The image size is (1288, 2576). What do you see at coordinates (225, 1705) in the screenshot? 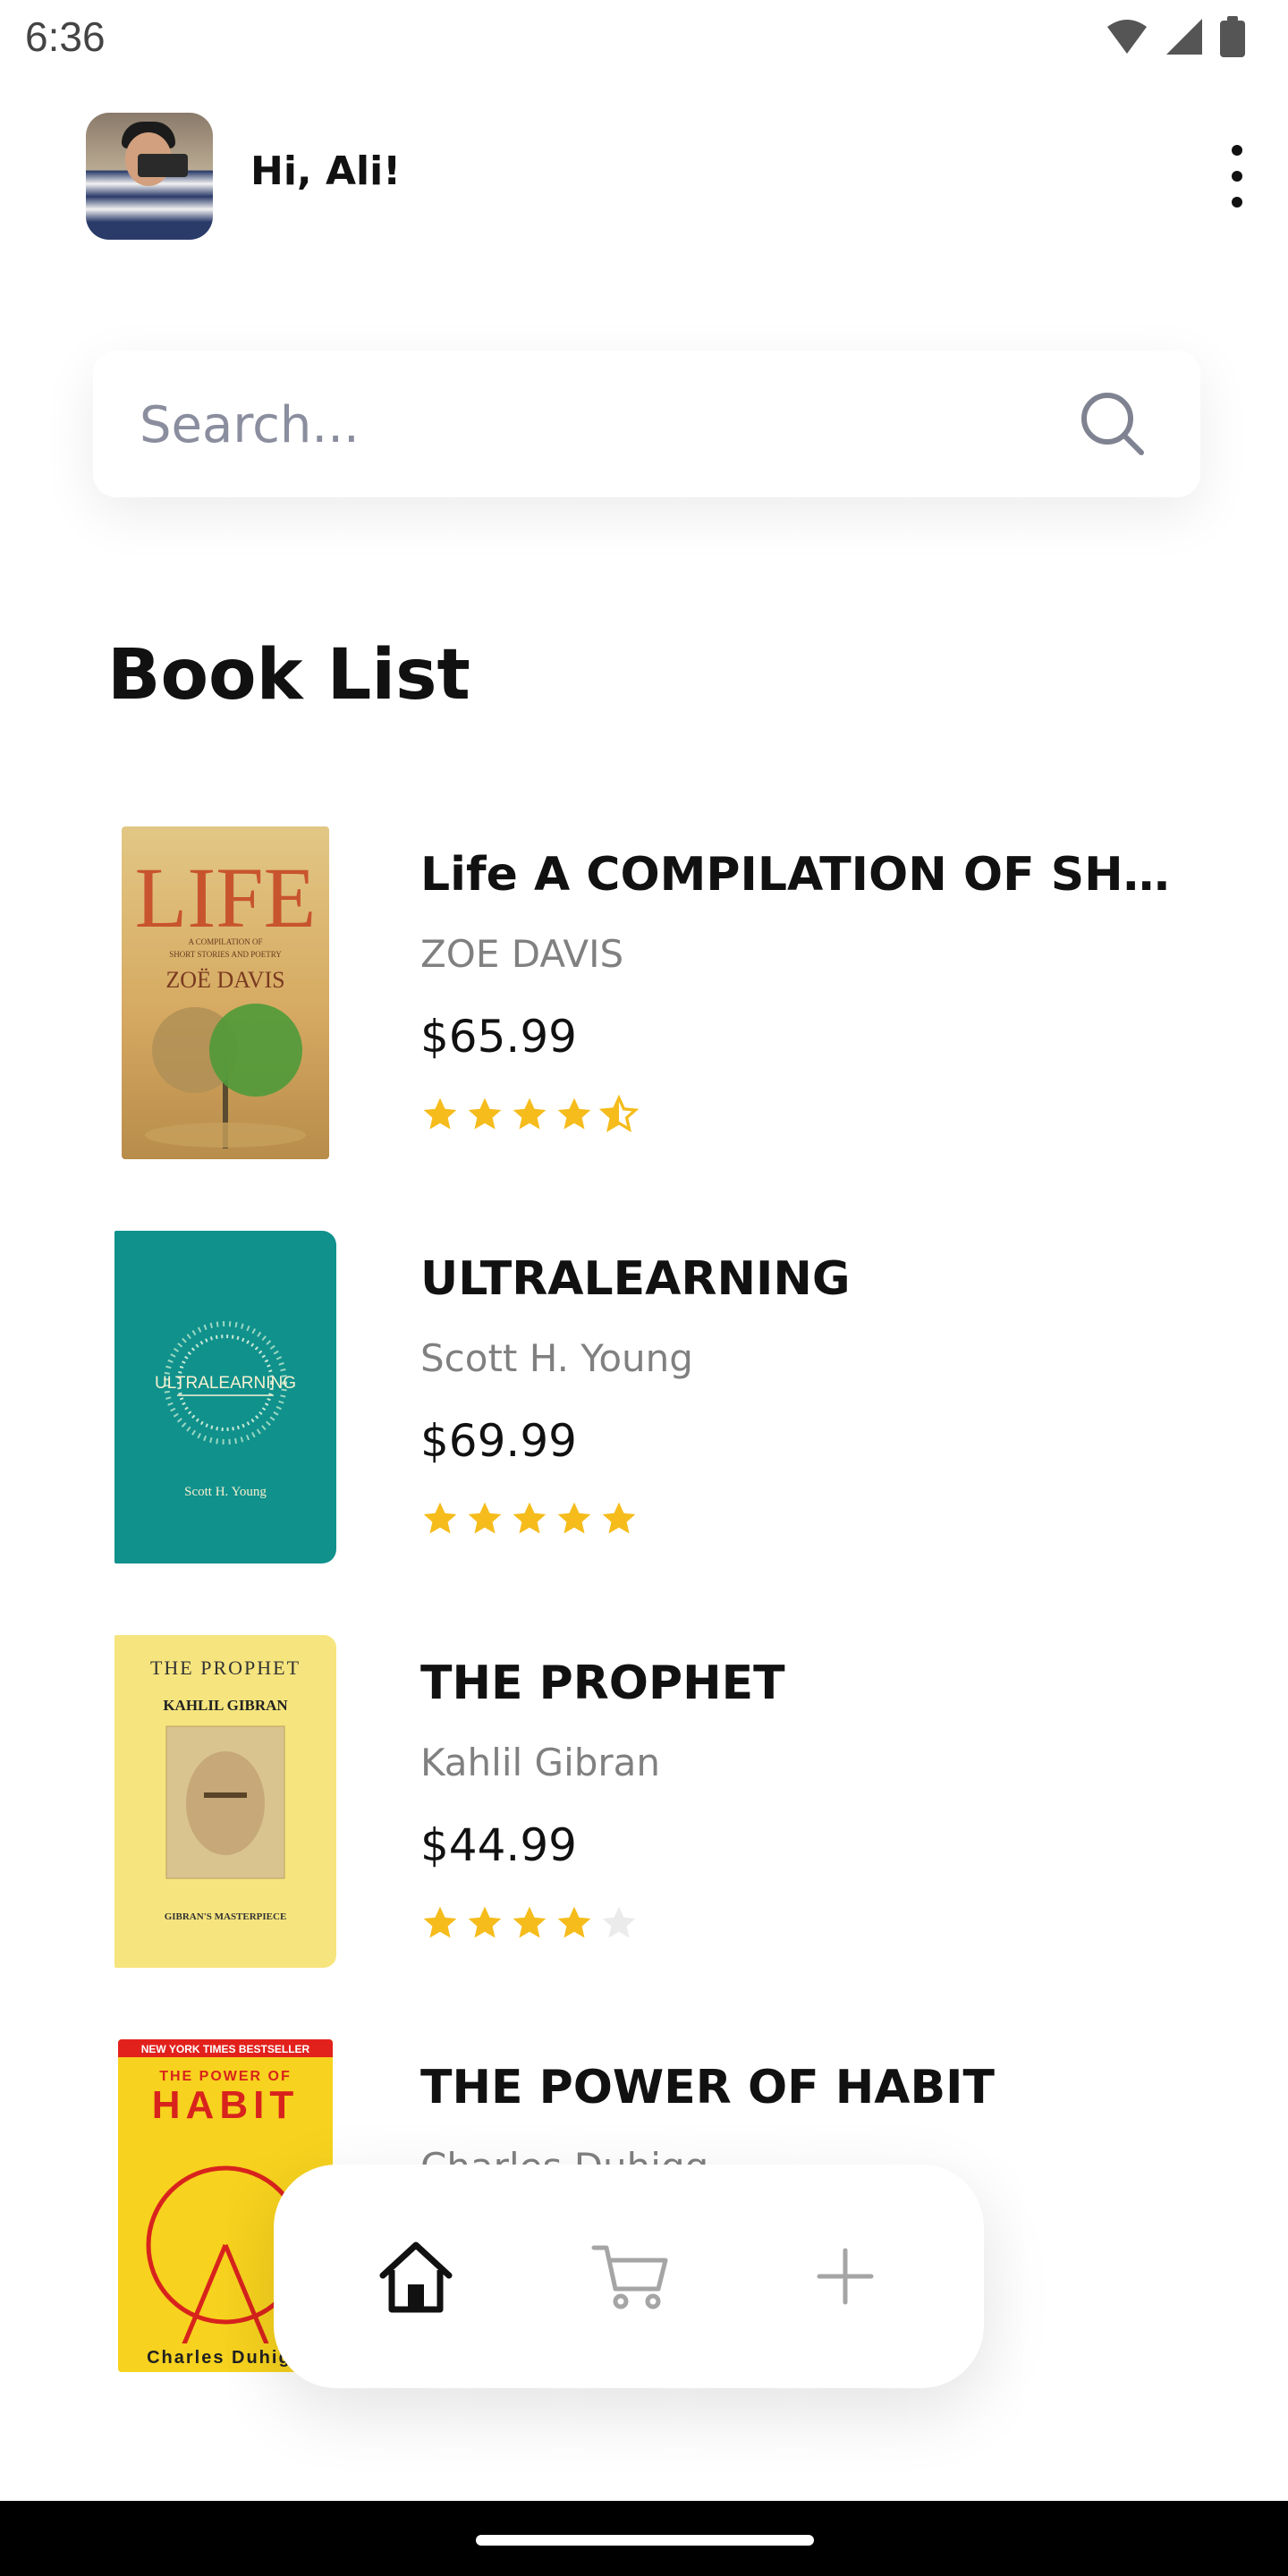
I see `cover-author: KAHLIL GIBRAN` at bounding box center [225, 1705].